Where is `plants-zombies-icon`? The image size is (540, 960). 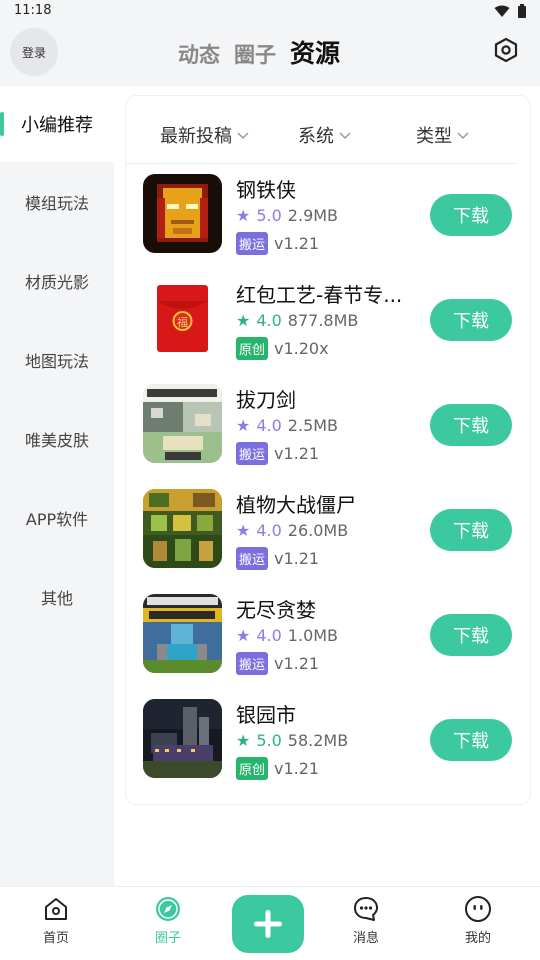
plants-zombies-icon is located at coordinates (182, 528).